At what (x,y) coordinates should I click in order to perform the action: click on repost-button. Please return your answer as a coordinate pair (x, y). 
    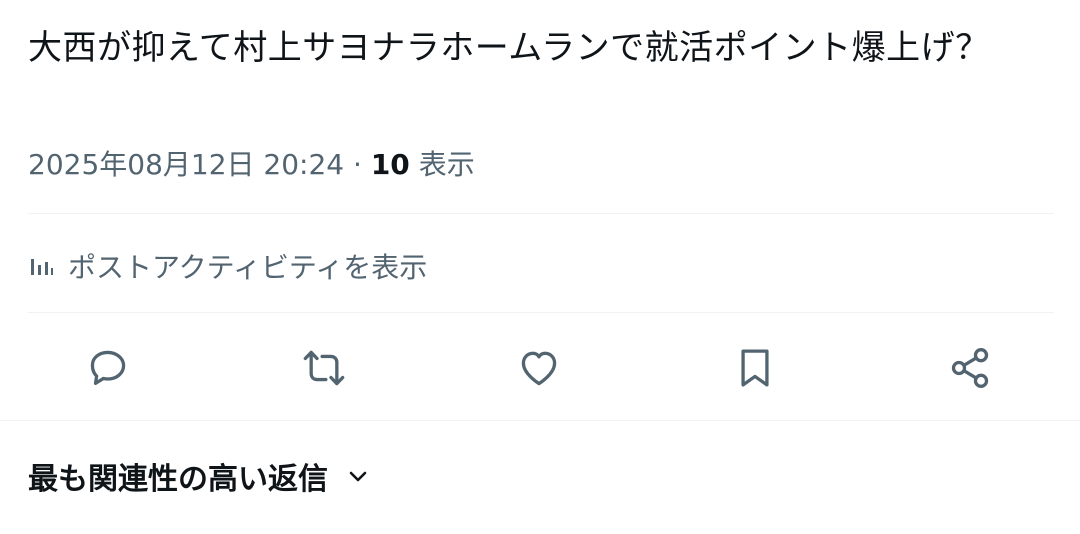
    Looking at the image, I should click on (324, 368).